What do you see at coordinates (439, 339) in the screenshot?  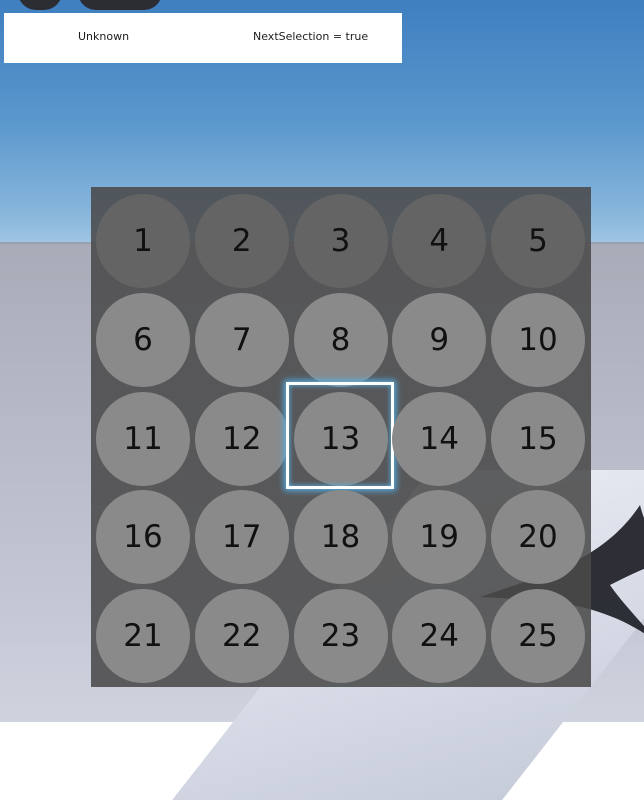 I see `number-cell-9: 9` at bounding box center [439, 339].